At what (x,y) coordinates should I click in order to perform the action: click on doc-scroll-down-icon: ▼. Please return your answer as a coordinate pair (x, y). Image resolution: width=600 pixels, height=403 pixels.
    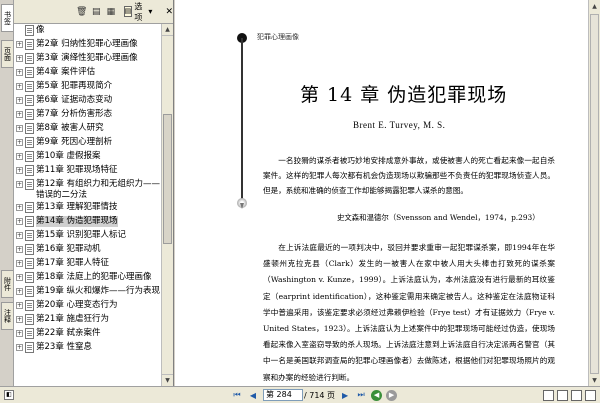
    Looking at the image, I should click on (594, 380).